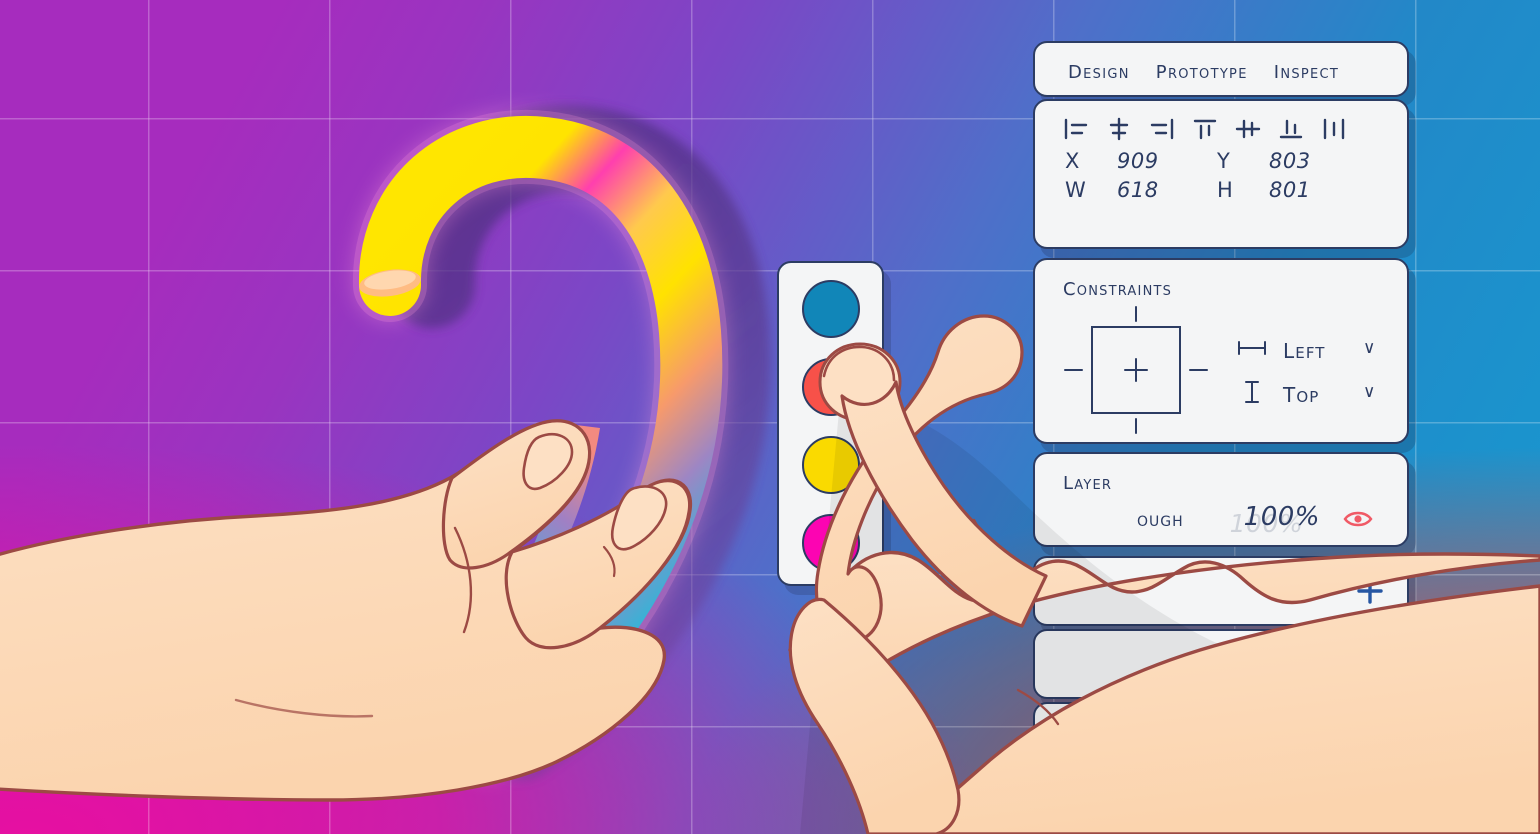 This screenshot has width=1540, height=834. Describe the element at coordinates (1369, 348) in the screenshot. I see `chevron-down-icon: ∨` at that location.